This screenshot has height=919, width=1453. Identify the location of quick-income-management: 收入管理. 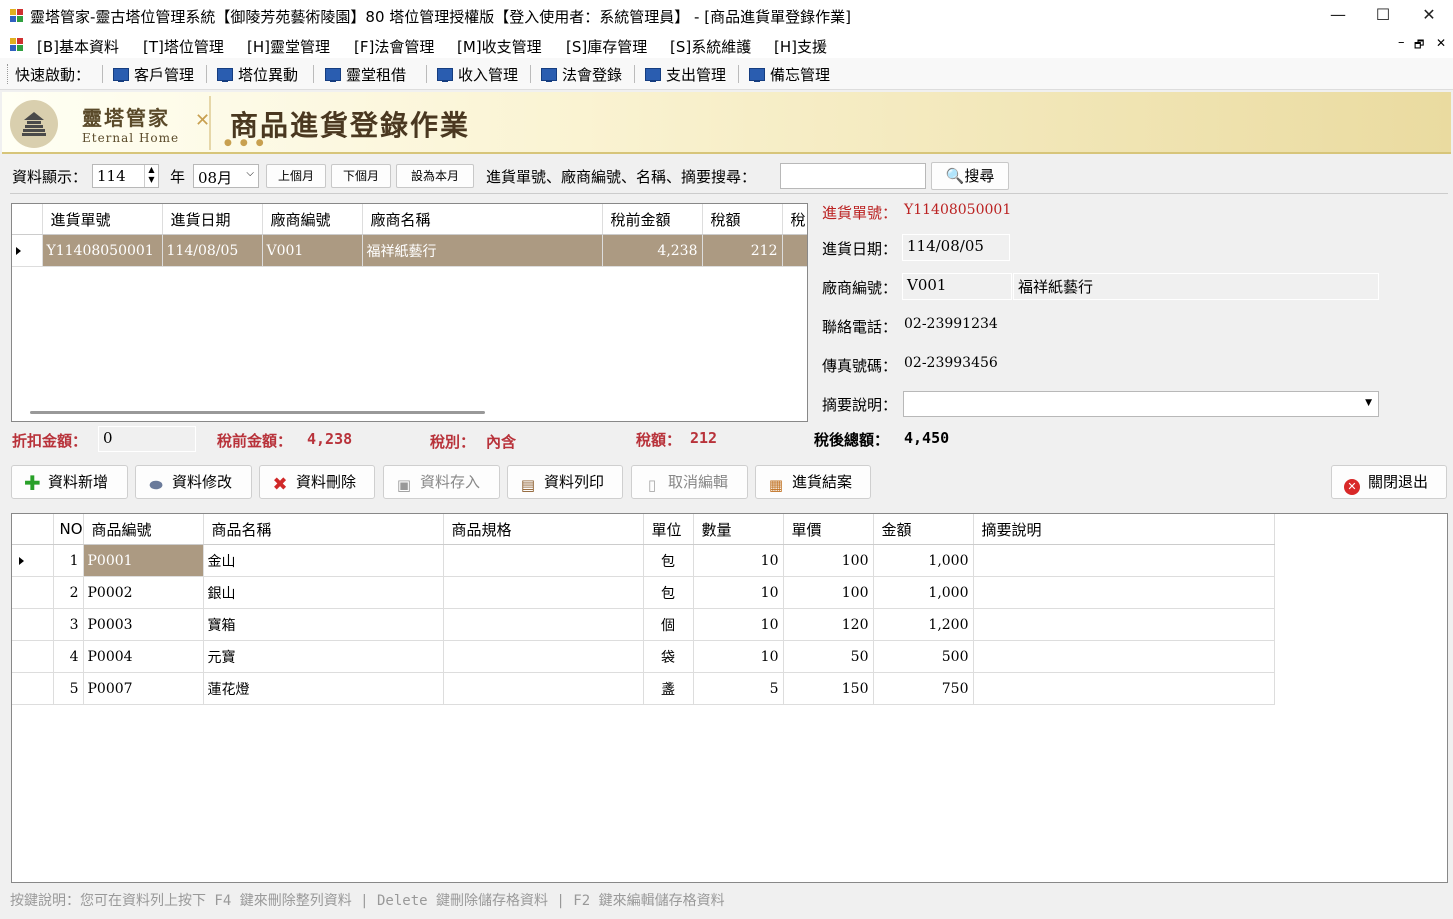
(477, 74).